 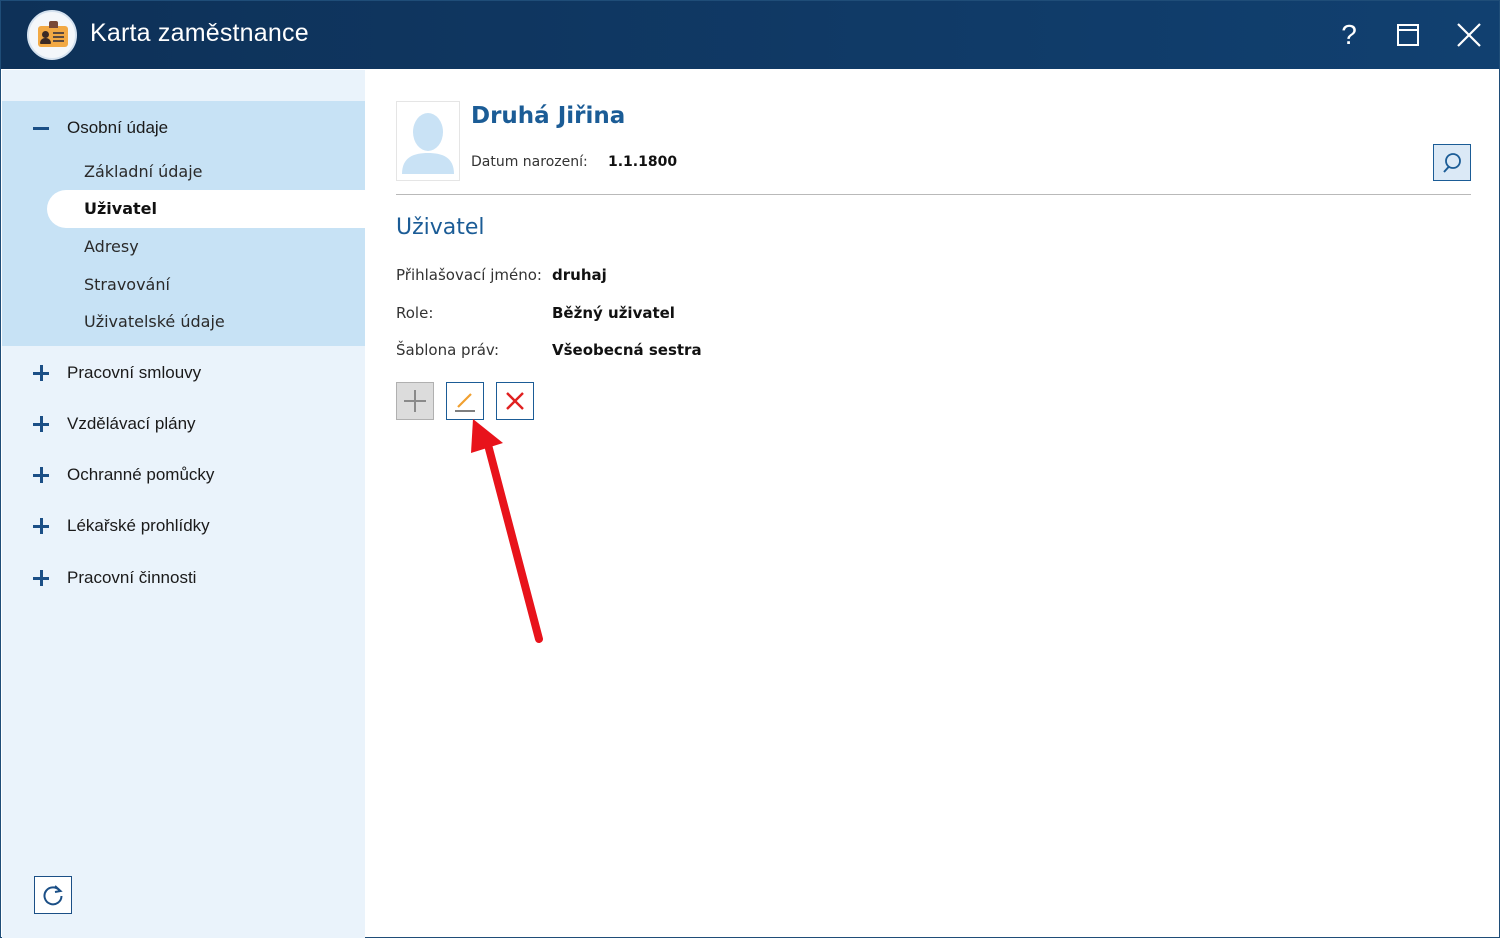 I want to click on sidebar-item-vzdelavaci-plany: Vzdělávací plány, so click(x=183, y=424).